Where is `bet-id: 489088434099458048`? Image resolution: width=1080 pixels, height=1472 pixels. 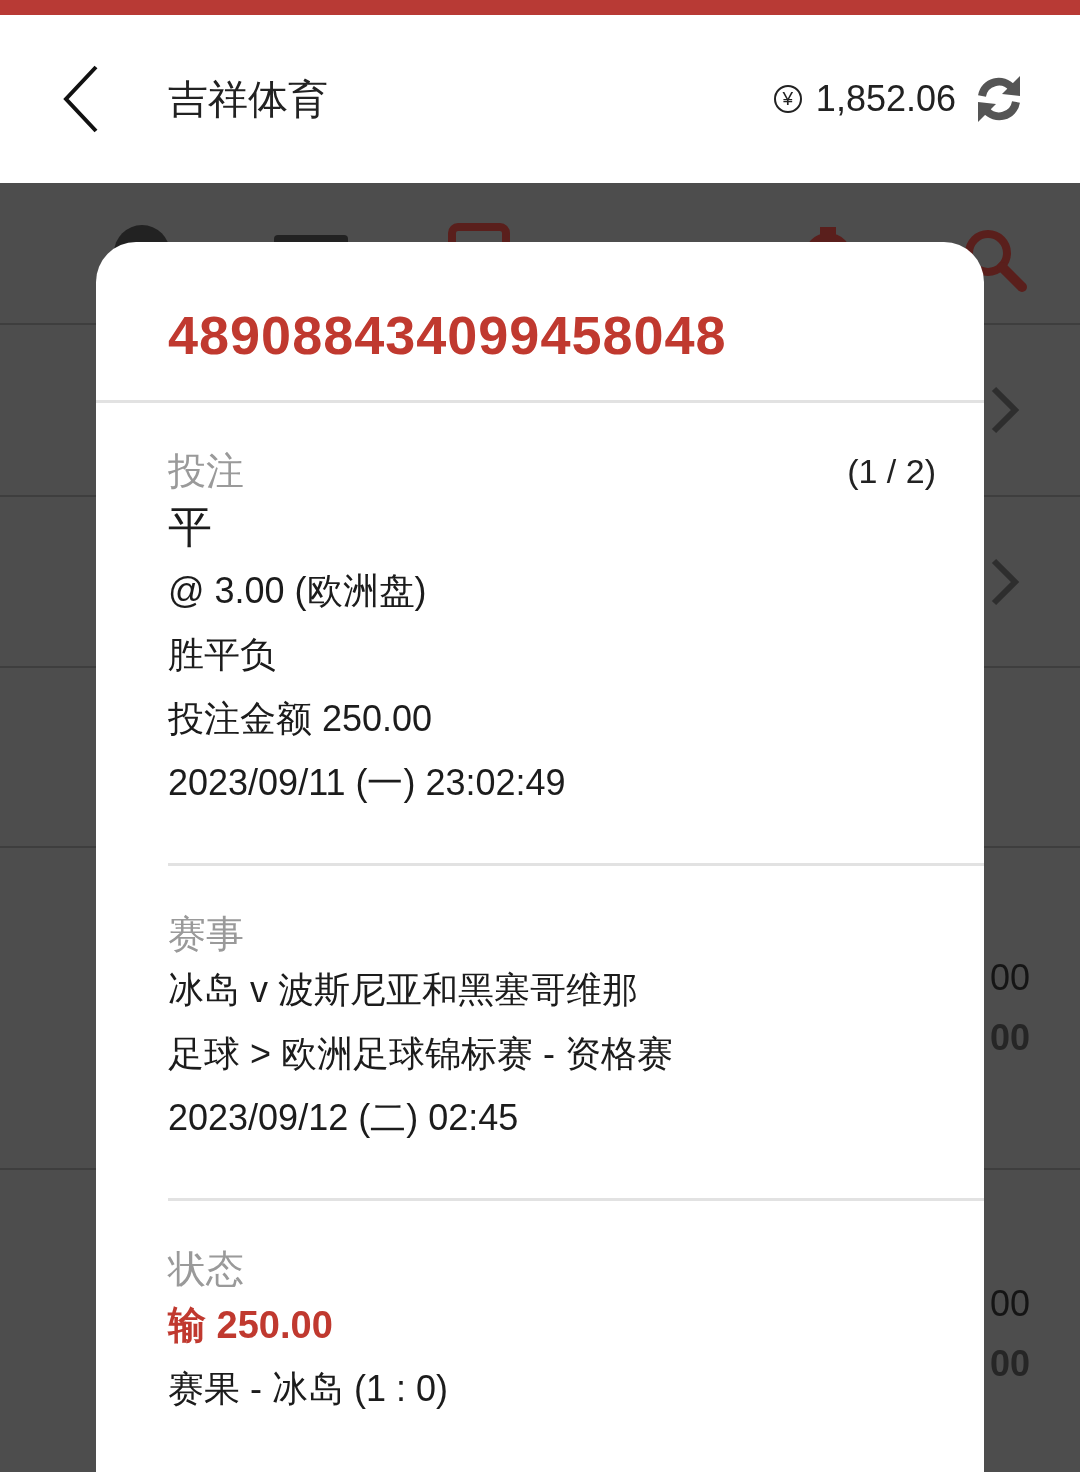
bet-id: 489088434099458048 is located at coordinates (447, 335).